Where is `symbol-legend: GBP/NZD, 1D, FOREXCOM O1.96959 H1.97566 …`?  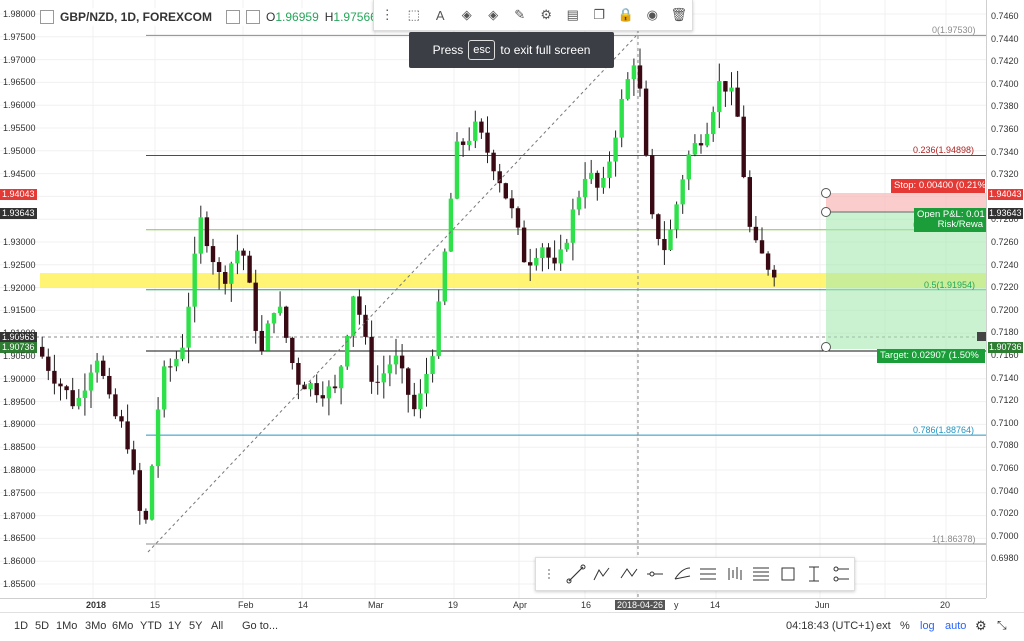
symbol-legend: GBP/NZD, 1D, FOREXCOM O1.96959 H1.97566 … is located at coordinates (220, 17).